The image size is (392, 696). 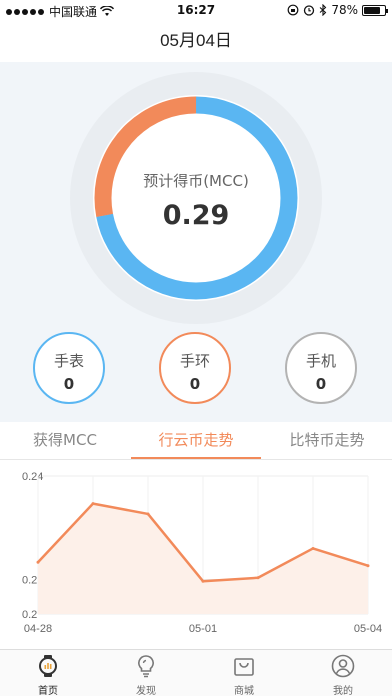 What do you see at coordinates (38, 629) in the screenshot?
I see `chart-x-tick-label: 04-28` at bounding box center [38, 629].